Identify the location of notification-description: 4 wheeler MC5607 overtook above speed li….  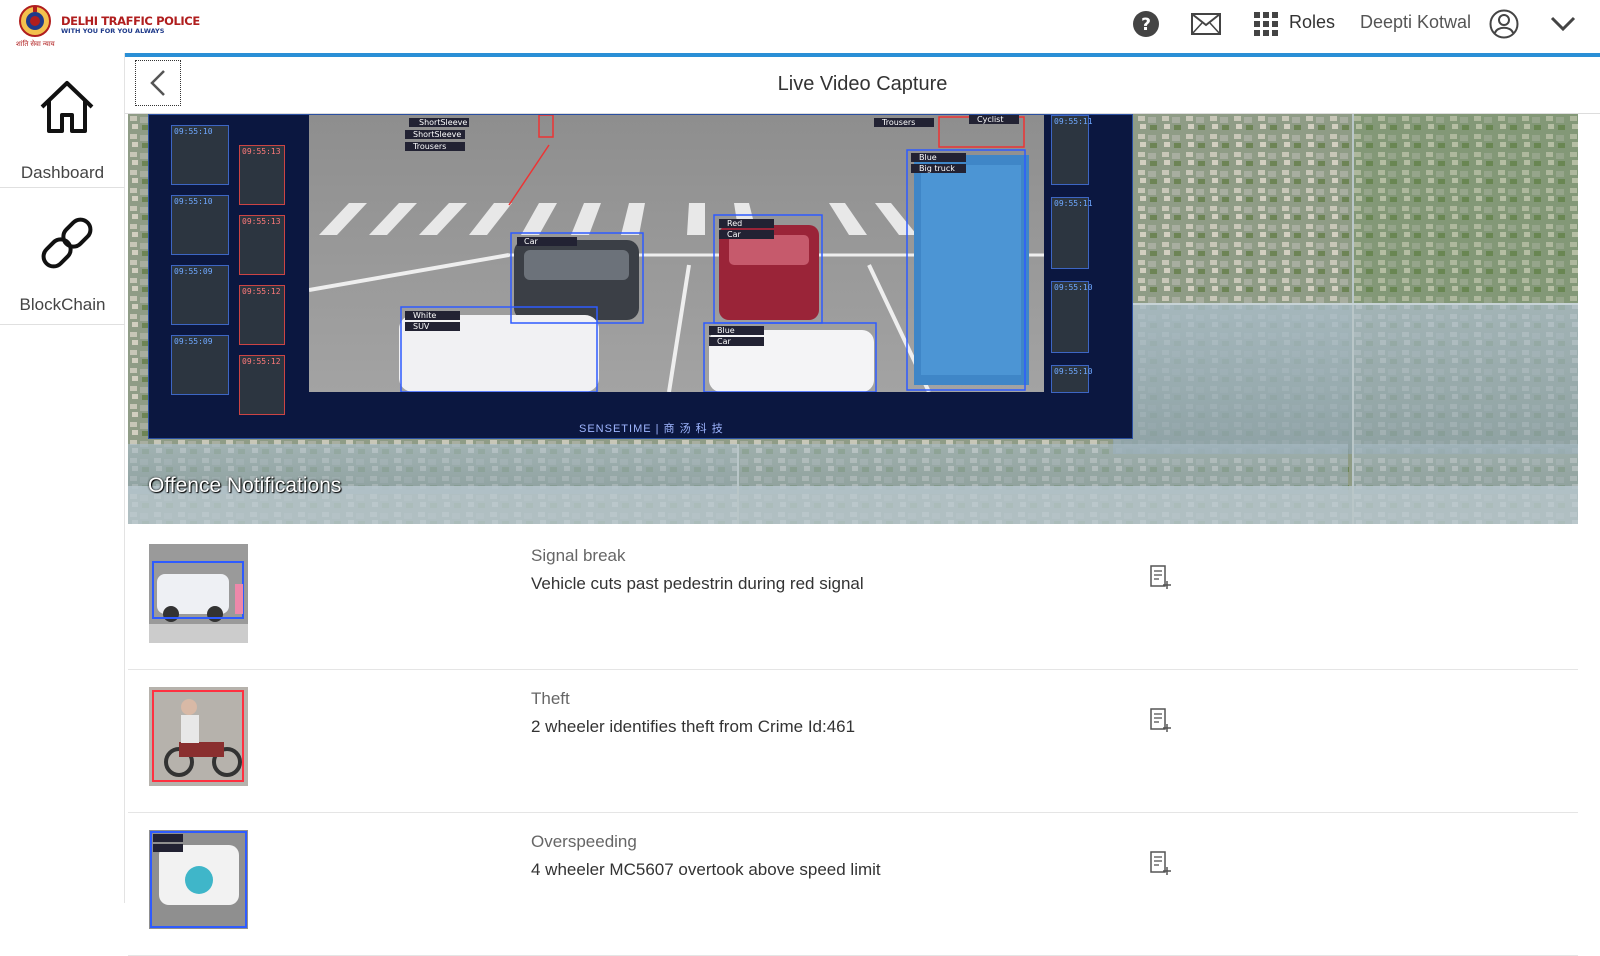
(706, 869).